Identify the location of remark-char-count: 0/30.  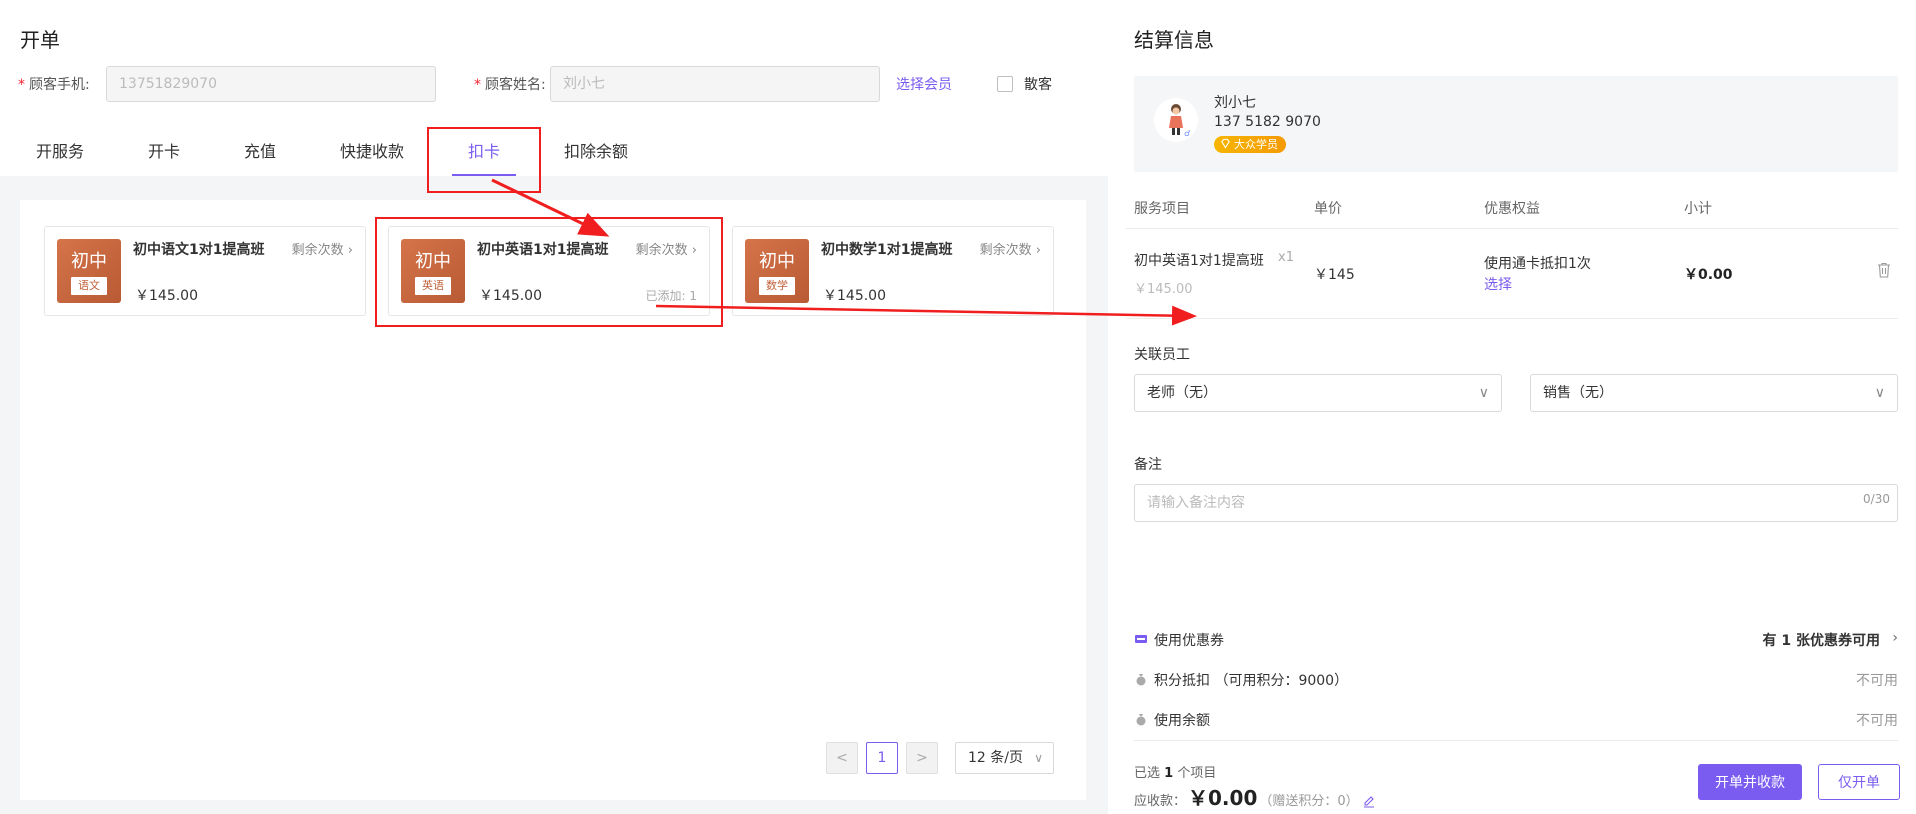
(1876, 499).